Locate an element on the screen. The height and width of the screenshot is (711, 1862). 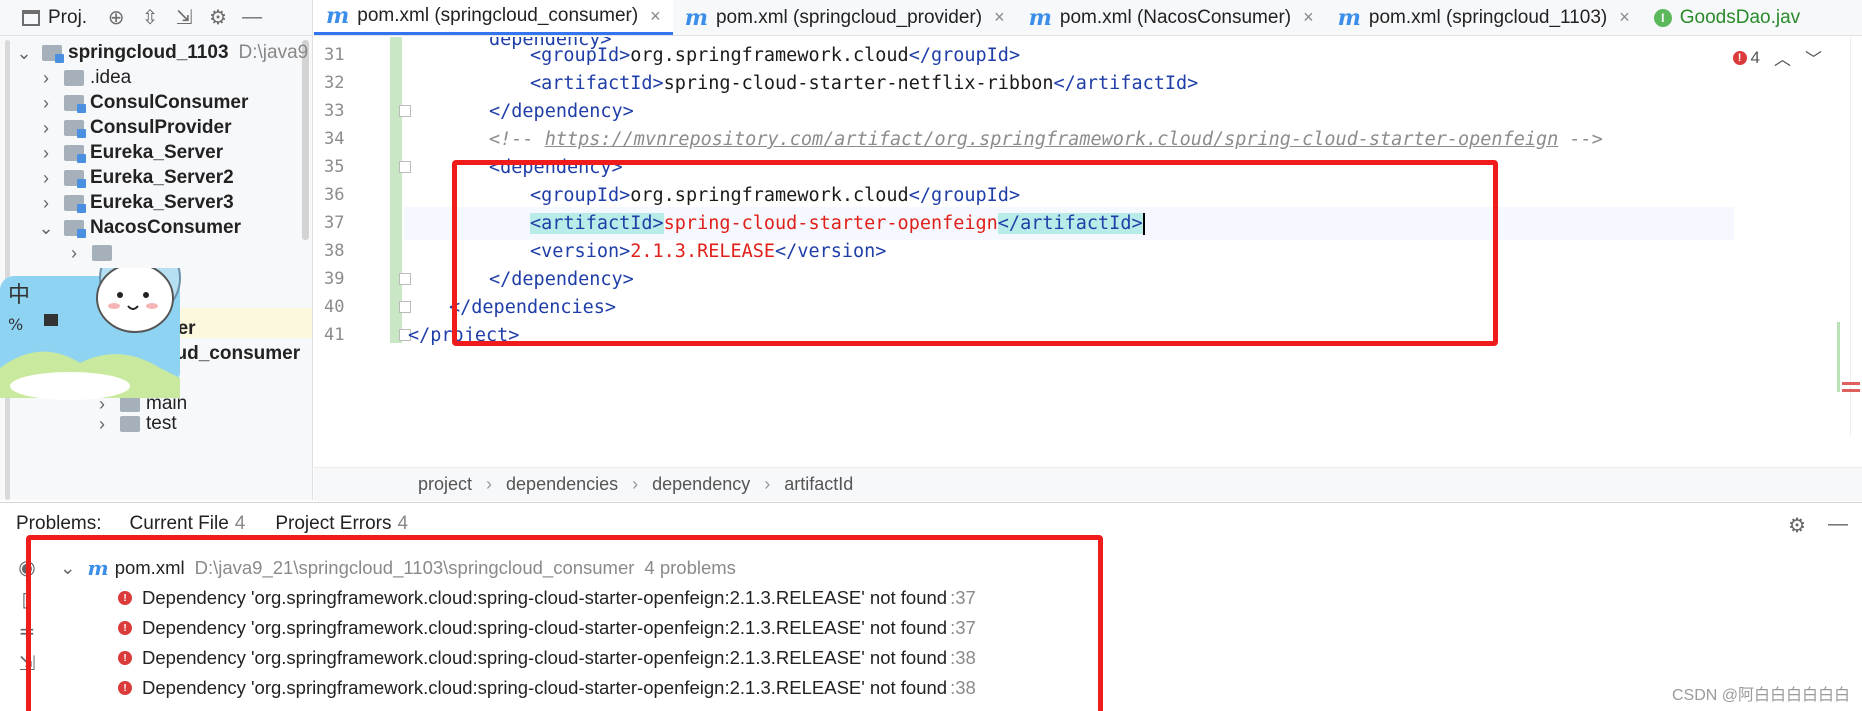
line-number: 40 is located at coordinates (334, 307).